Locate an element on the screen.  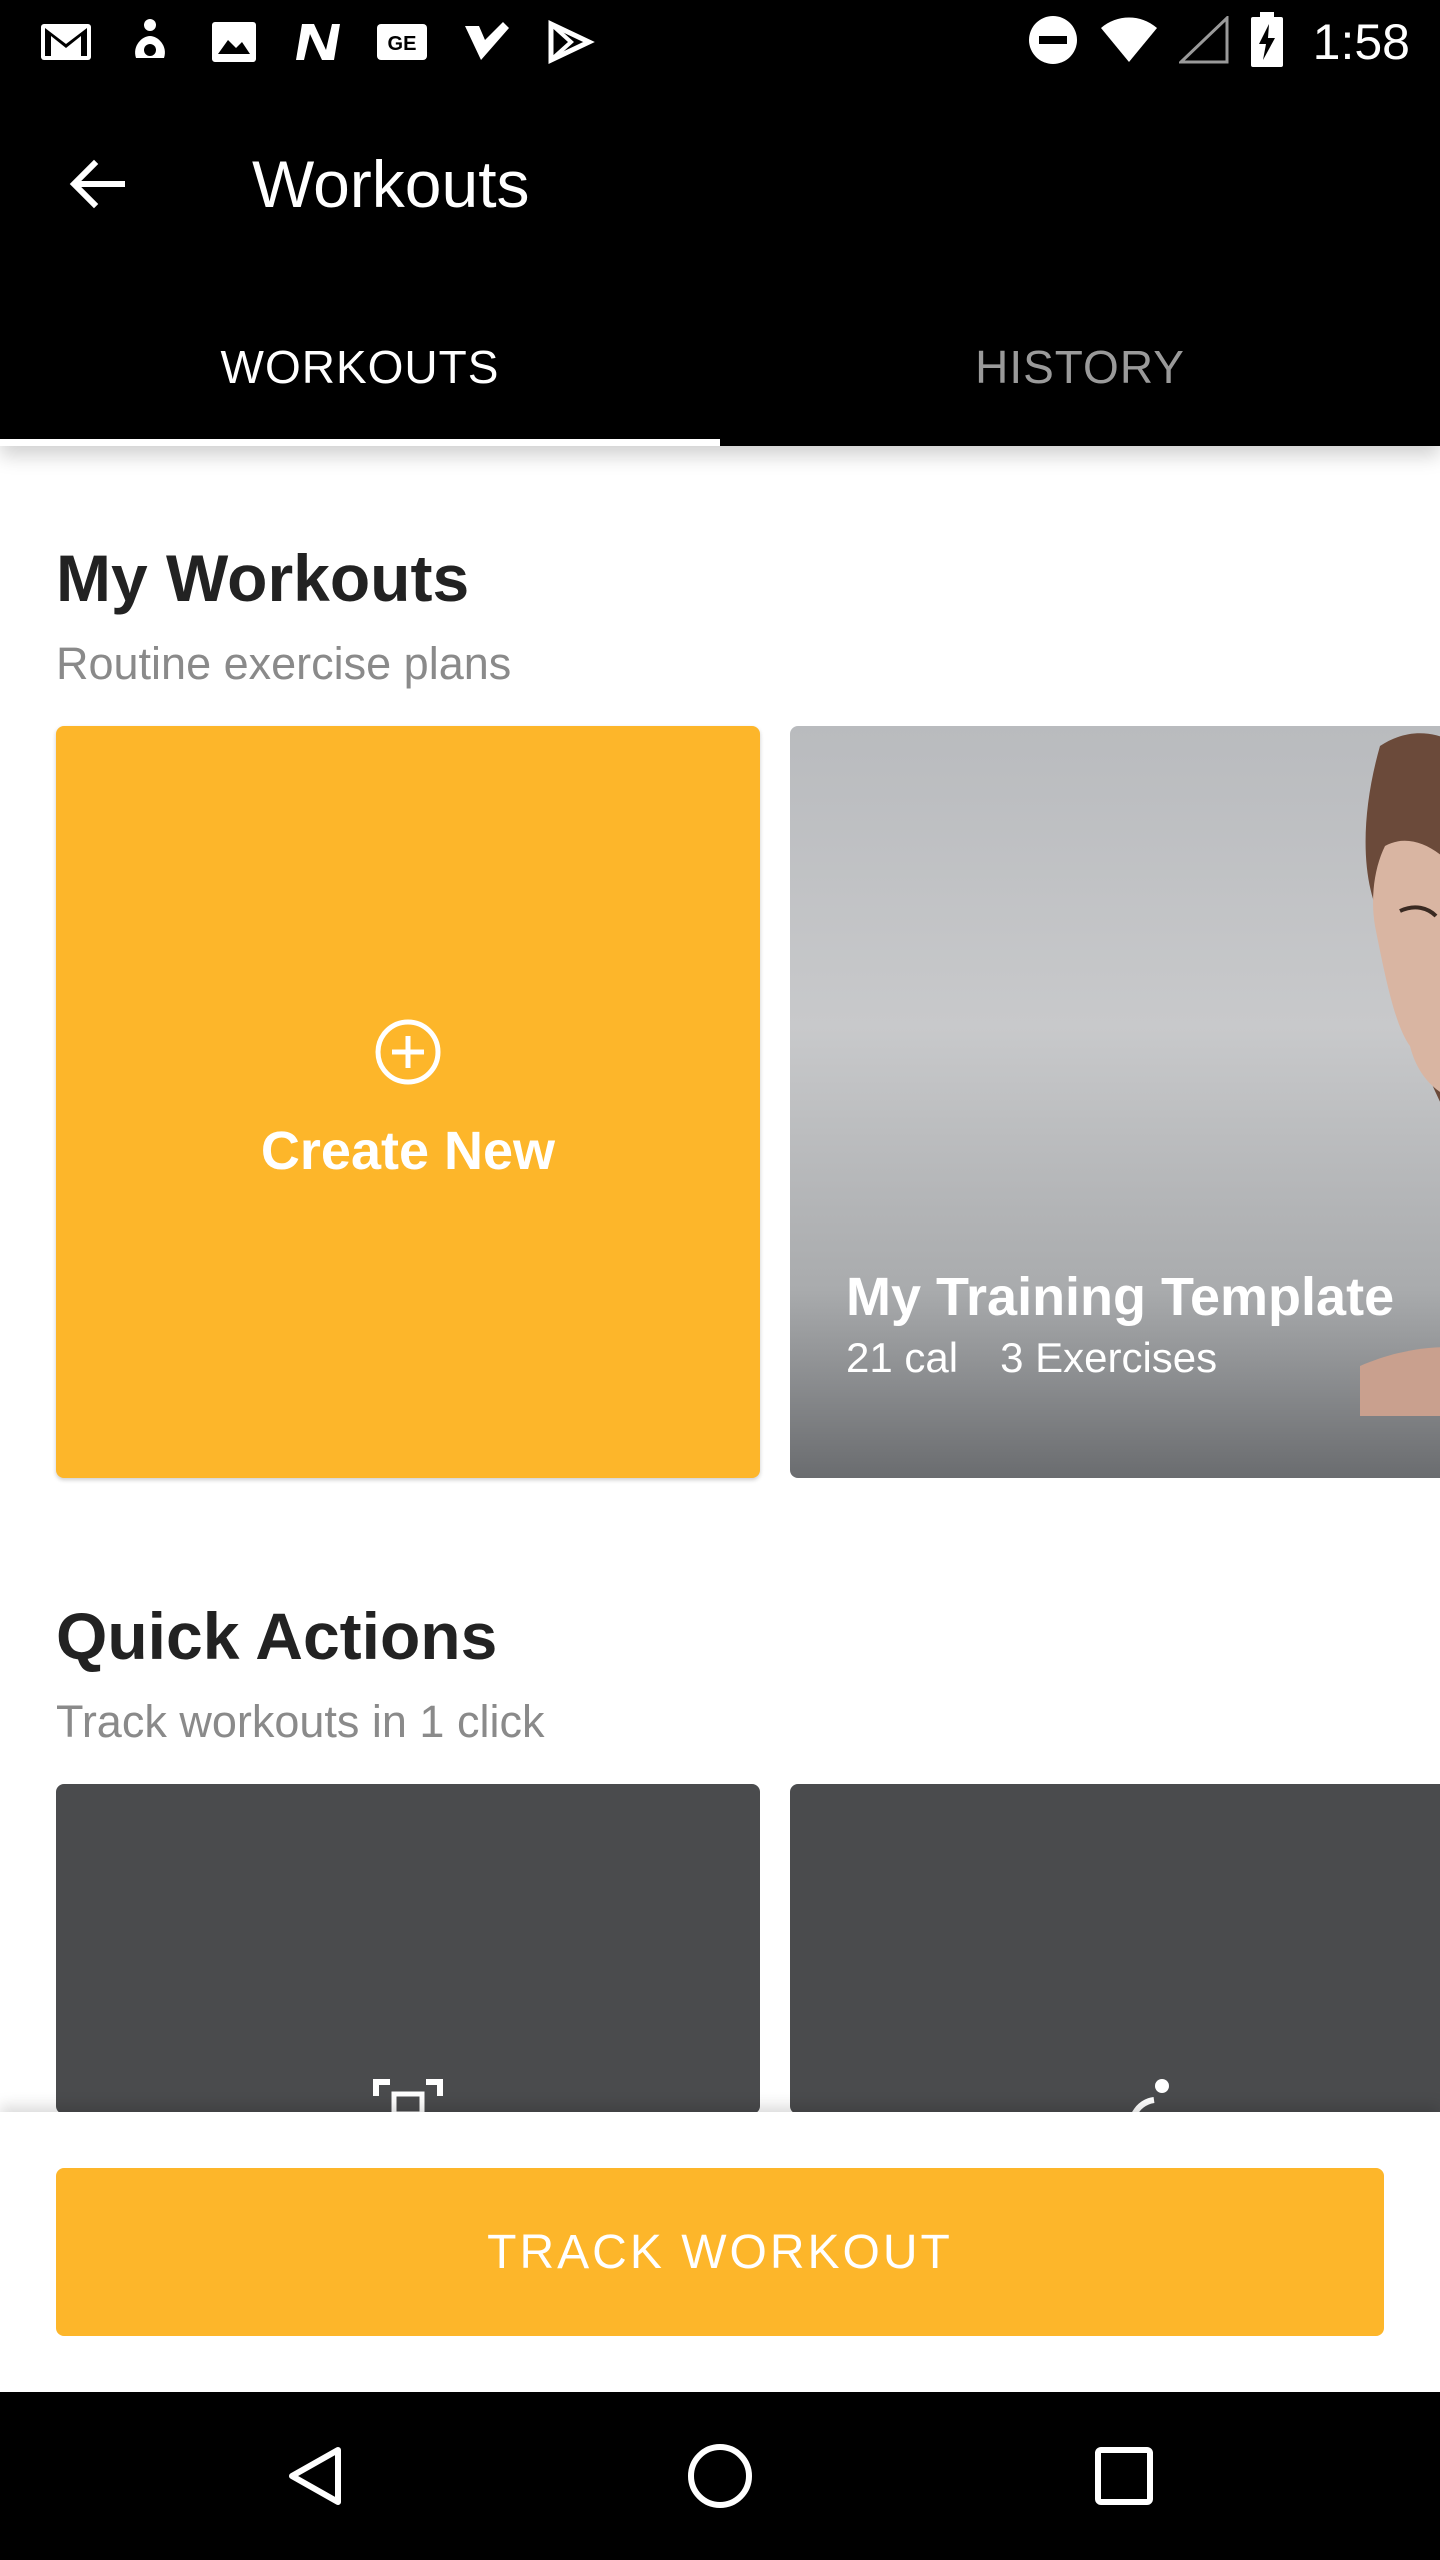
back-button is located at coordinates (96, 184).